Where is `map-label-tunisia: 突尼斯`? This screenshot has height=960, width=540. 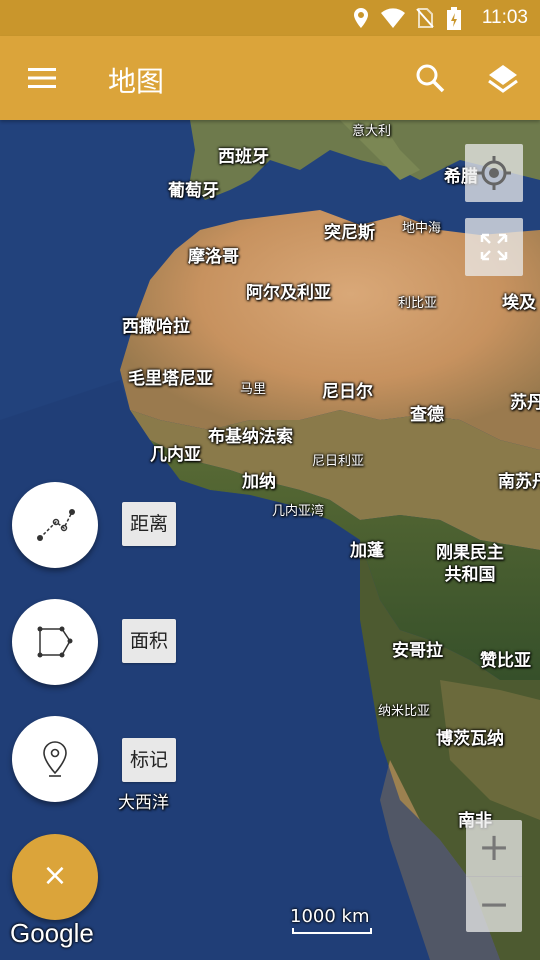
map-label-tunisia: 突尼斯 is located at coordinates (349, 233).